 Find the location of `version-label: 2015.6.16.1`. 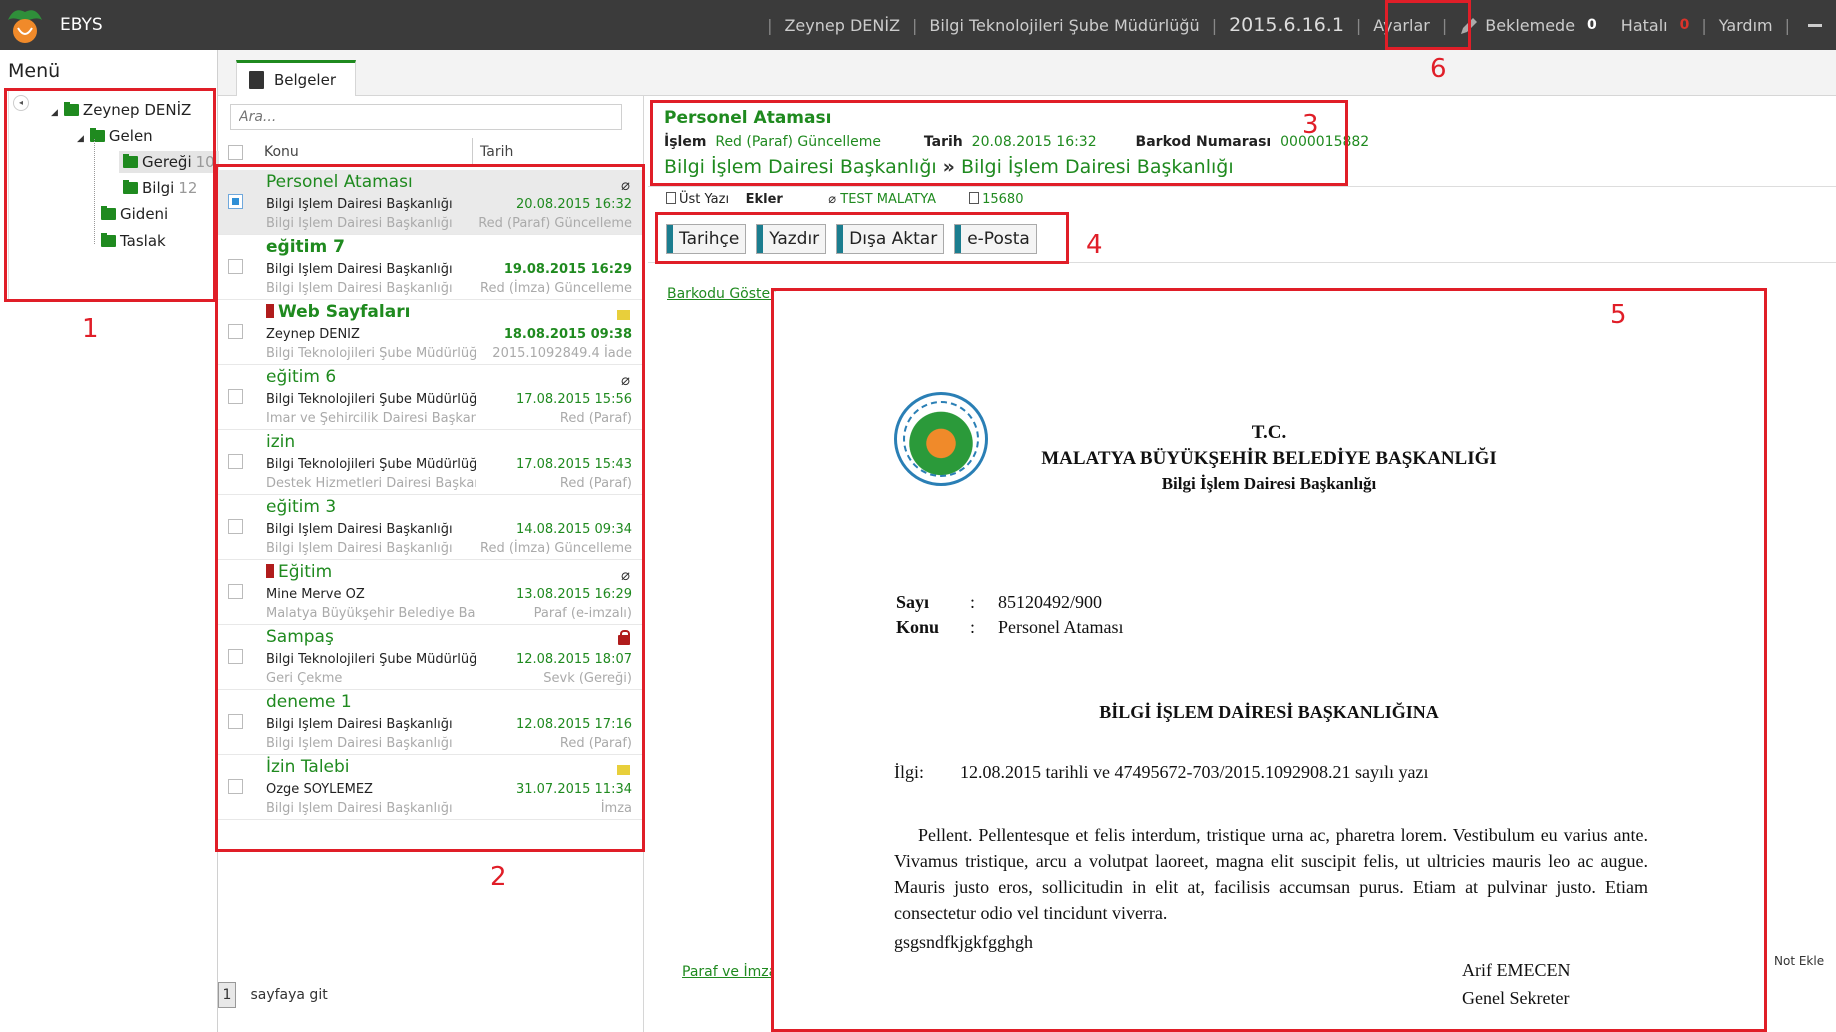

version-label: 2015.6.16.1 is located at coordinates (1286, 25).